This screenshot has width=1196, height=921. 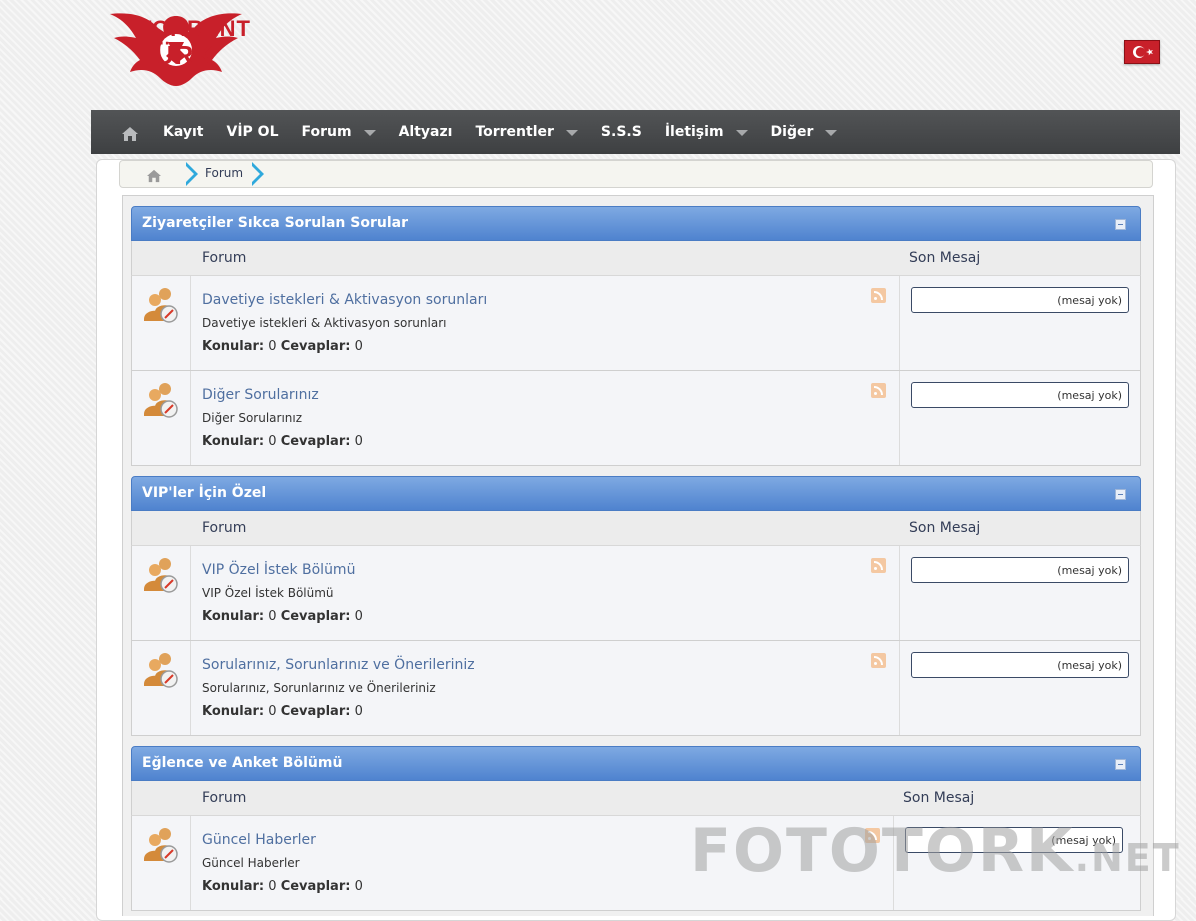 I want to click on turkish-flag-icon, so click(x=1142, y=52).